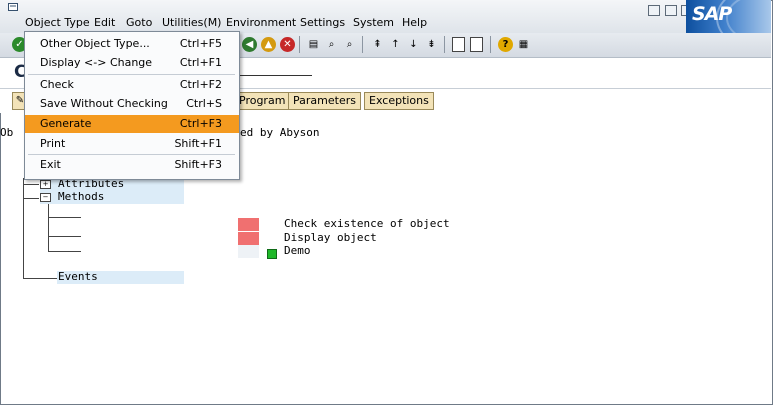 Image resolution: width=773 pixels, height=405 pixels. I want to click on menu-item-generate: Generate Ctrl+F3, so click(132, 124).